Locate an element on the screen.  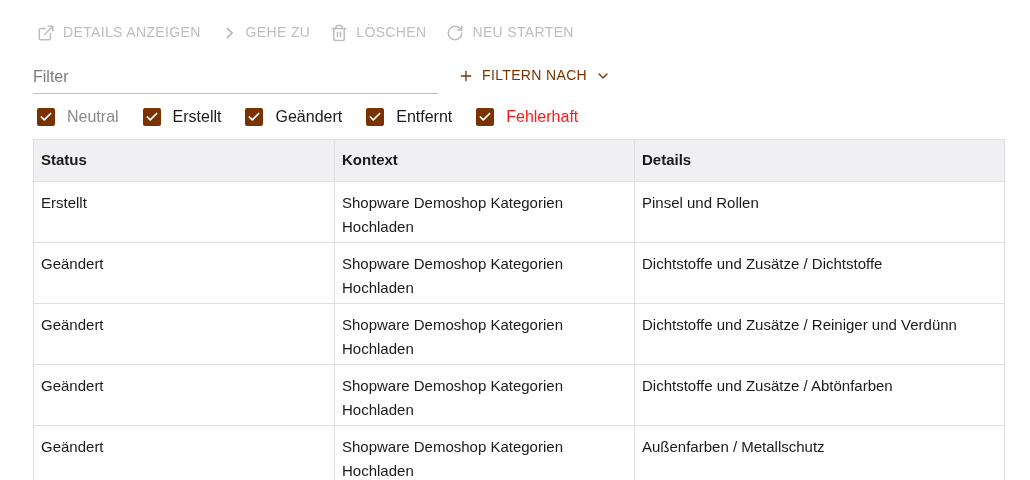
table-cell: Dichtstoffe und Zusätze / Abtönfarben is located at coordinates (767, 385).